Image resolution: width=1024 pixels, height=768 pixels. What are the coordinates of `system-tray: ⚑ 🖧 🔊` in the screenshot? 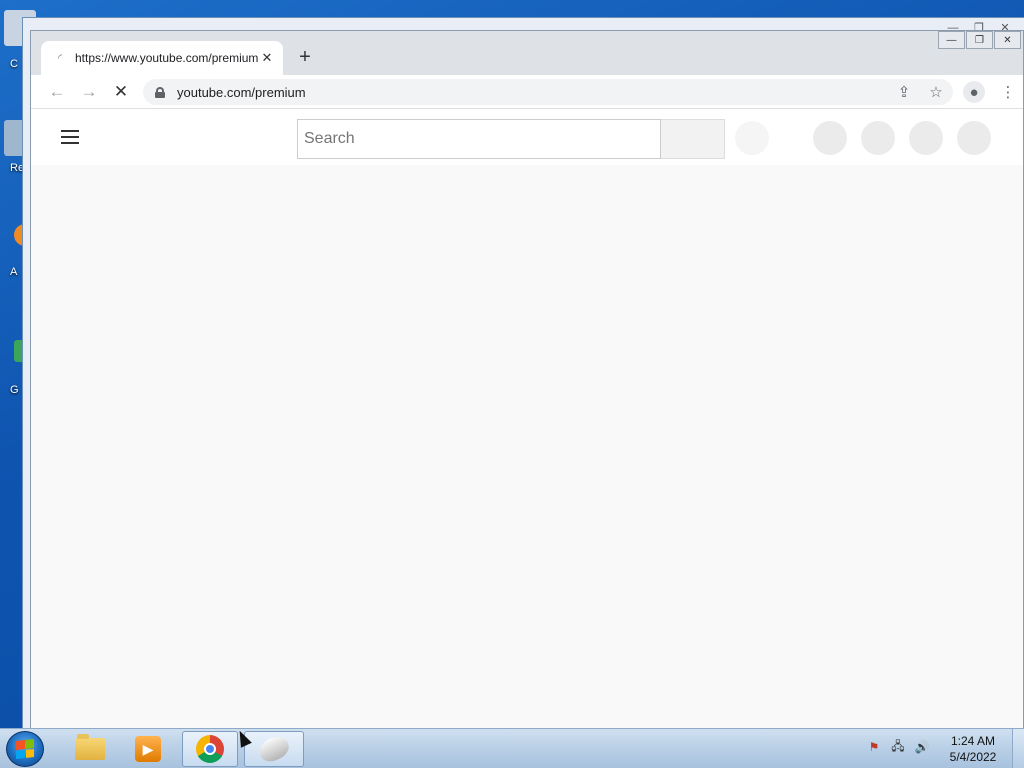 It's located at (898, 747).